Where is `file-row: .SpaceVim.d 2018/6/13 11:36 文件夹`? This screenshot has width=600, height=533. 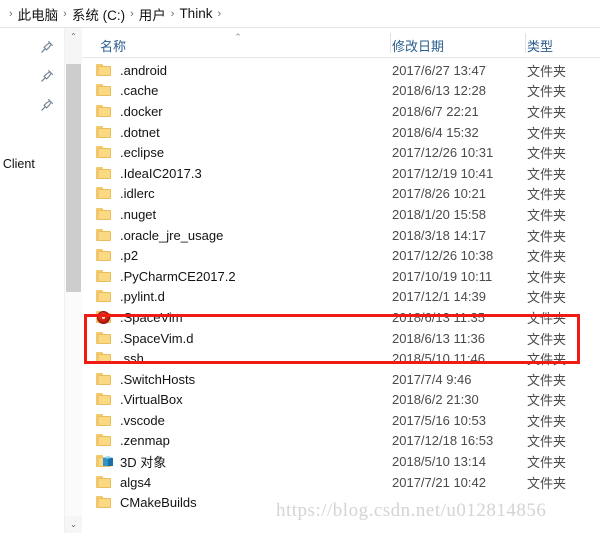 file-row: .SpaceVim.d 2018/6/13 11:36 文件夹 is located at coordinates (341, 338).